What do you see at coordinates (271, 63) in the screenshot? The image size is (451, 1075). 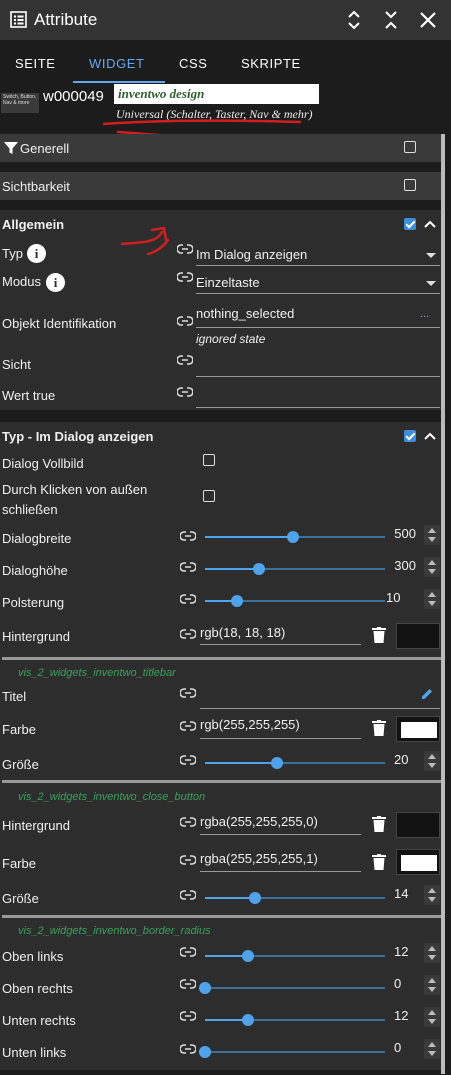 I see `tab-skripte: SKRIPTE` at bounding box center [271, 63].